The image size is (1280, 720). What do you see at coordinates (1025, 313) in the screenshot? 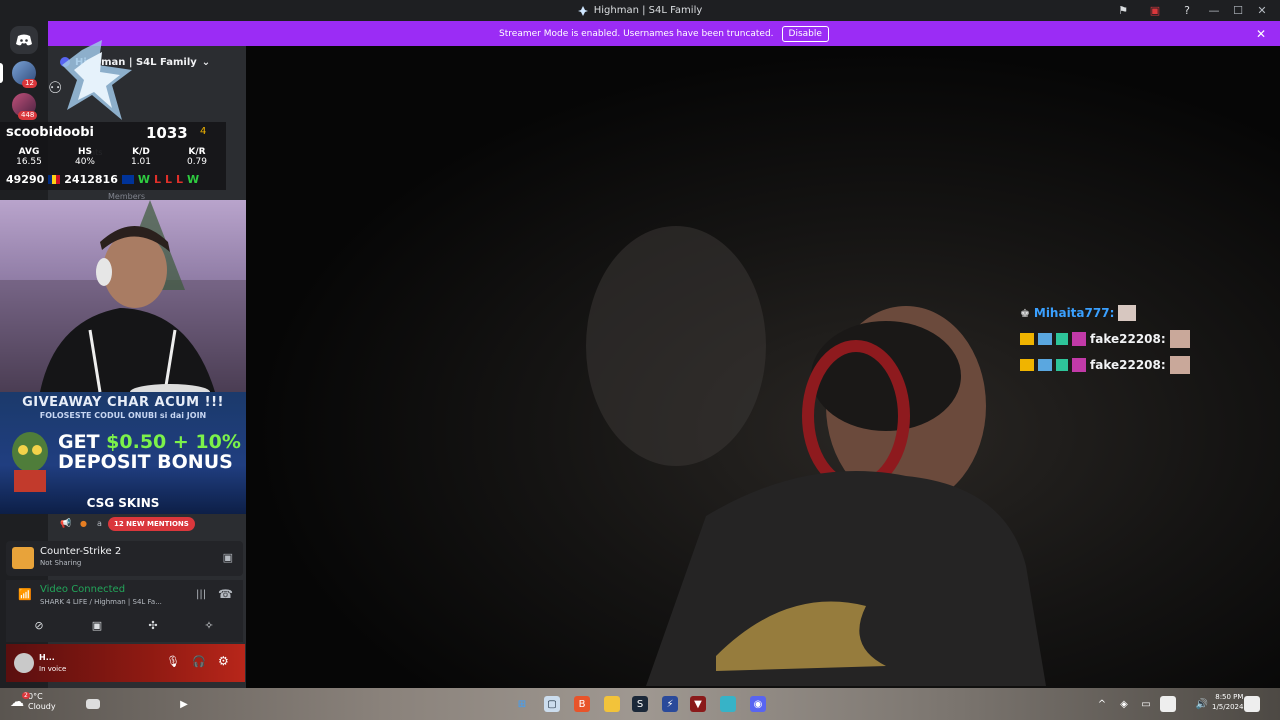
I see `chat-user-icon: ♚` at bounding box center [1025, 313].